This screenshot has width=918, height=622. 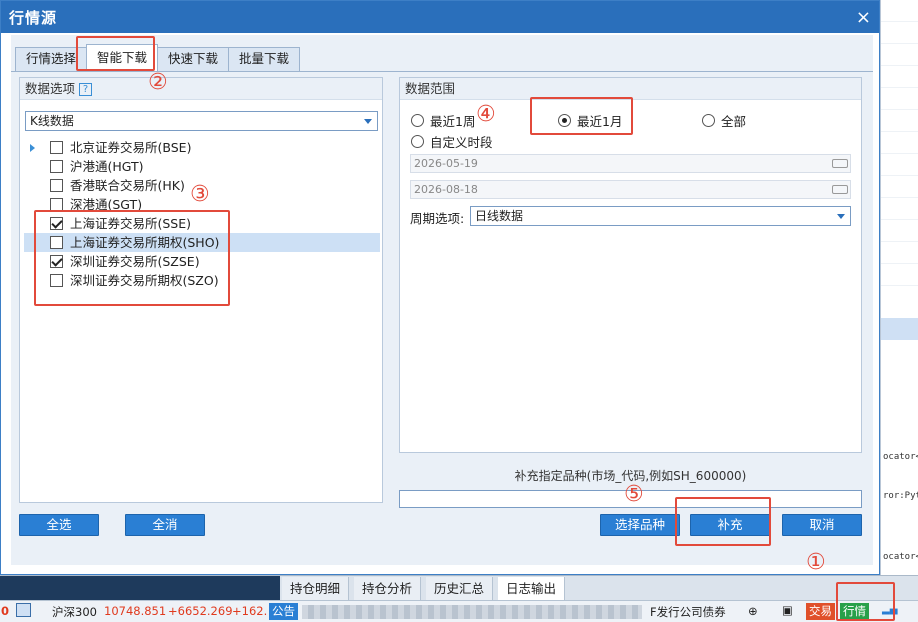 I want to click on dialog-titlebar: 行情源 ×, so click(x=440, y=17).